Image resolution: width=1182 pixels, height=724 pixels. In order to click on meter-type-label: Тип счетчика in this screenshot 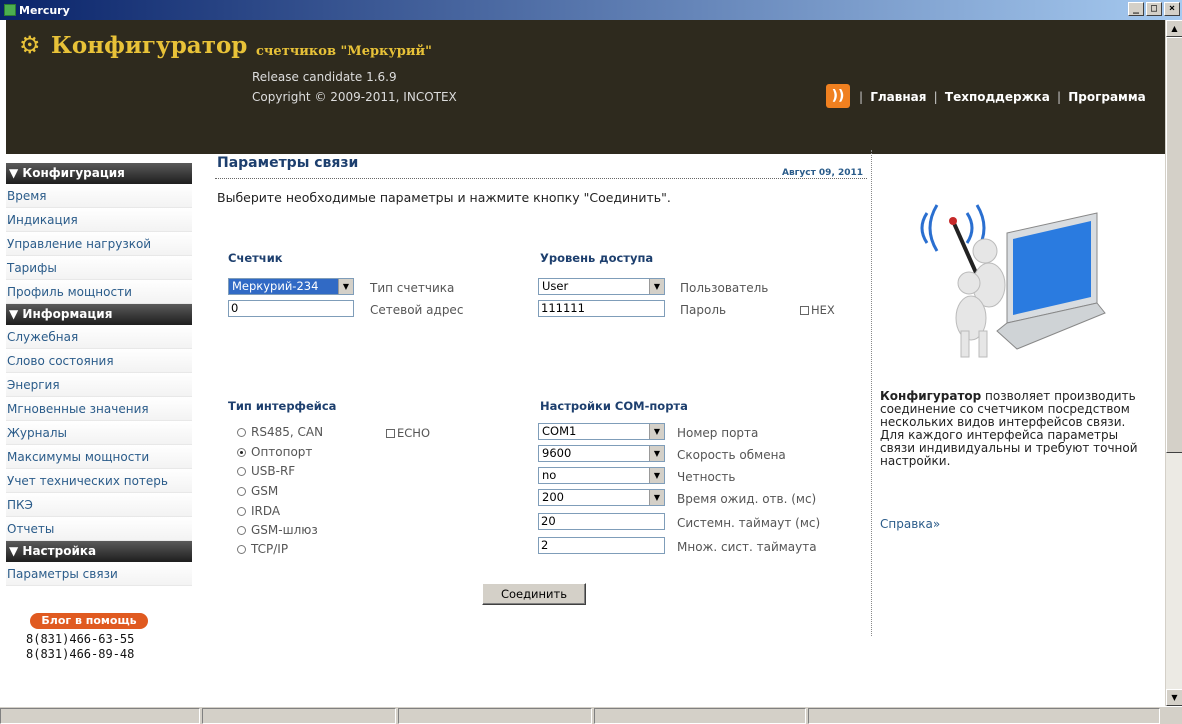, I will do `click(412, 288)`.